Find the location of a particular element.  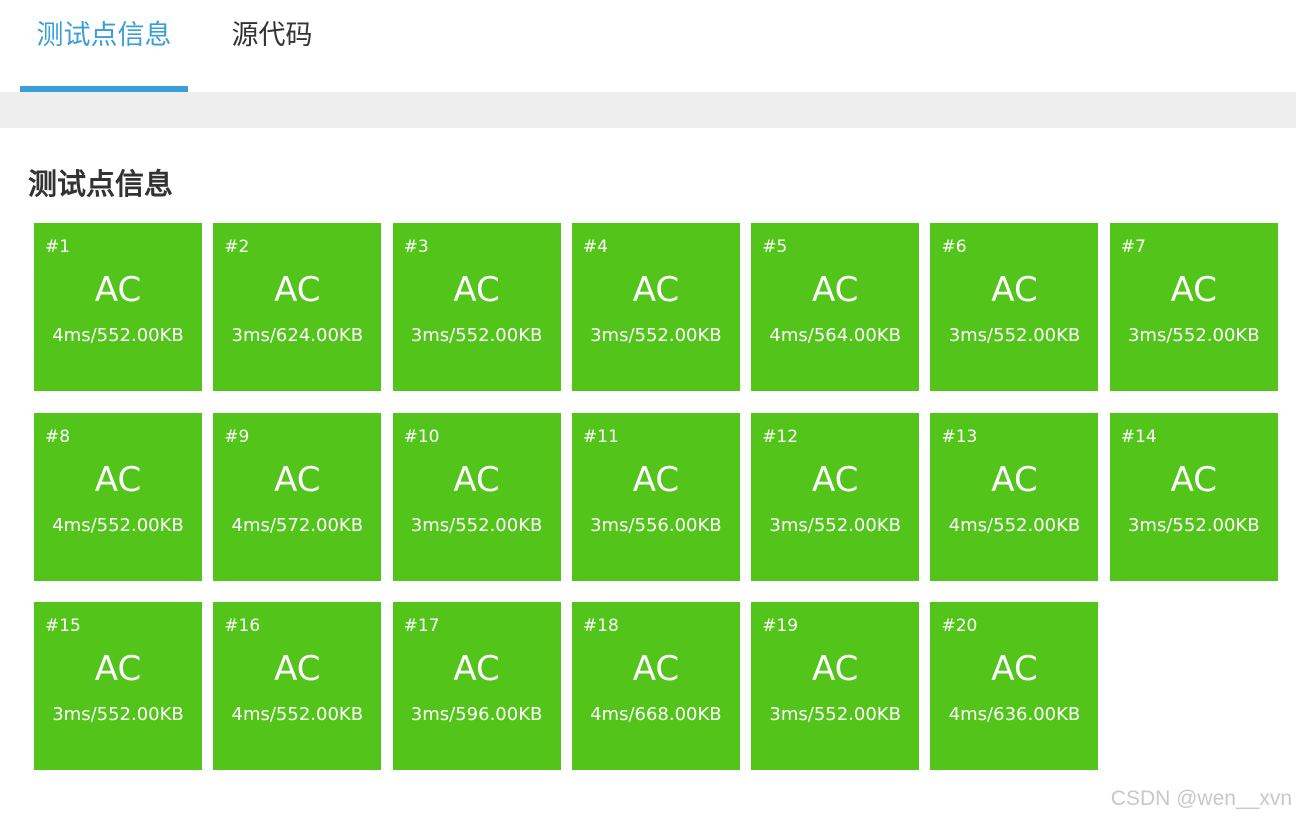

test-case-tile: #16 AC 4ms/552.00KB is located at coordinates (297, 686).